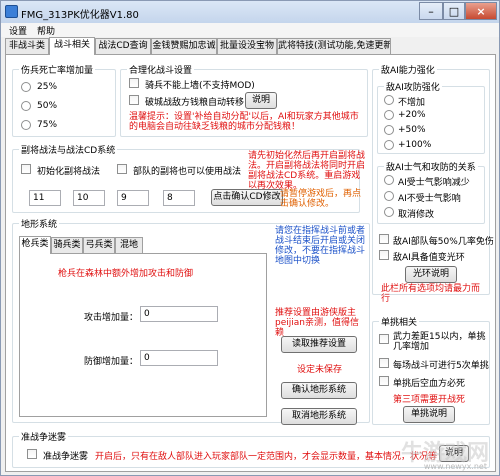  What do you see at coordinates (319, 416) in the screenshot?
I see `terrain-cancel-button: 取消地形系统` at bounding box center [319, 416].